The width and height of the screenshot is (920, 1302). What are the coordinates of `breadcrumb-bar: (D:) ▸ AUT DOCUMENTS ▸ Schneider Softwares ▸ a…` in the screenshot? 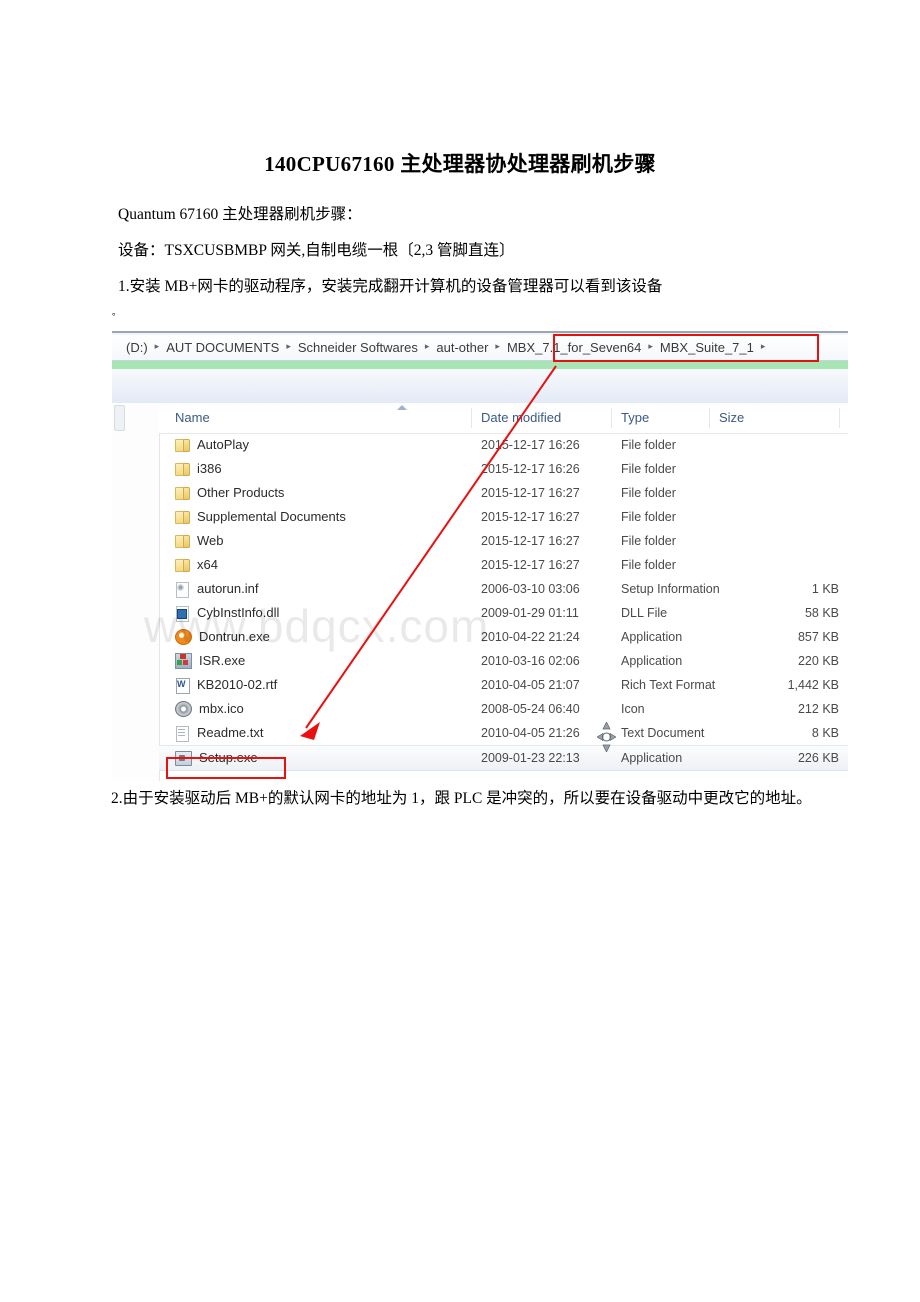 It's located at (480, 348).